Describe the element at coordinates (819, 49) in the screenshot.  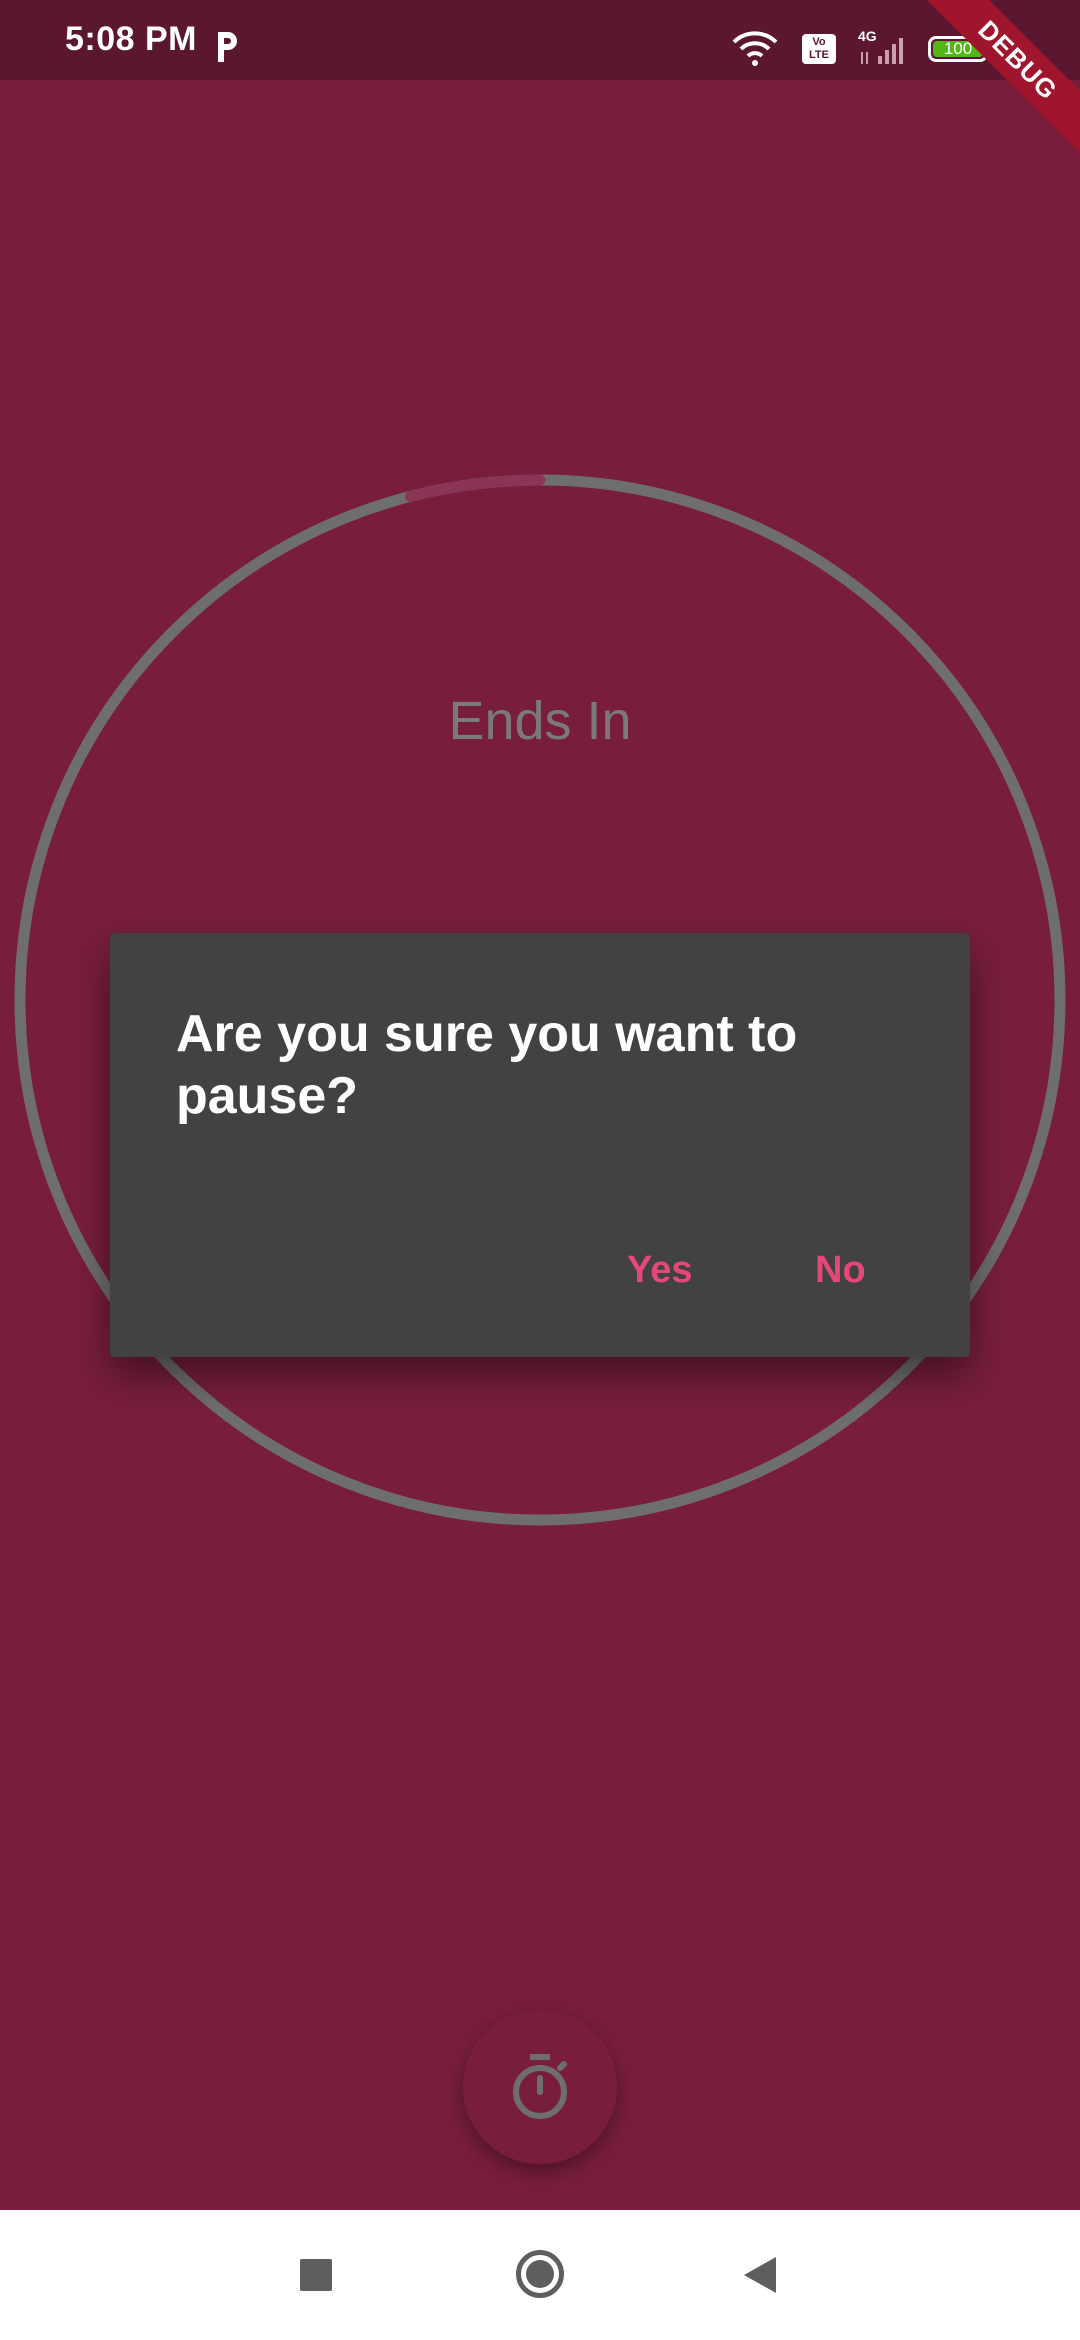
I see `volte-icon: Vo LTE` at that location.